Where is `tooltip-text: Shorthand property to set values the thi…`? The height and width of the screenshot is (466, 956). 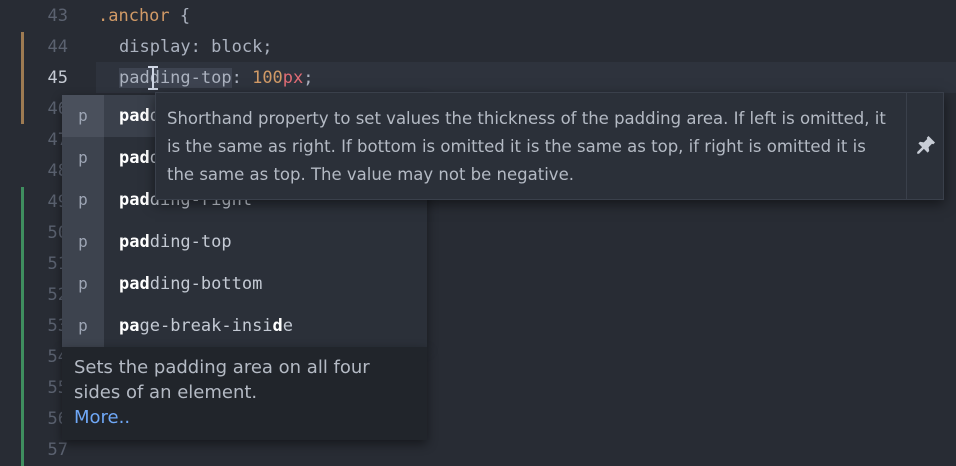
tooltip-text: Shorthand property to set values the thi… is located at coordinates (526, 146).